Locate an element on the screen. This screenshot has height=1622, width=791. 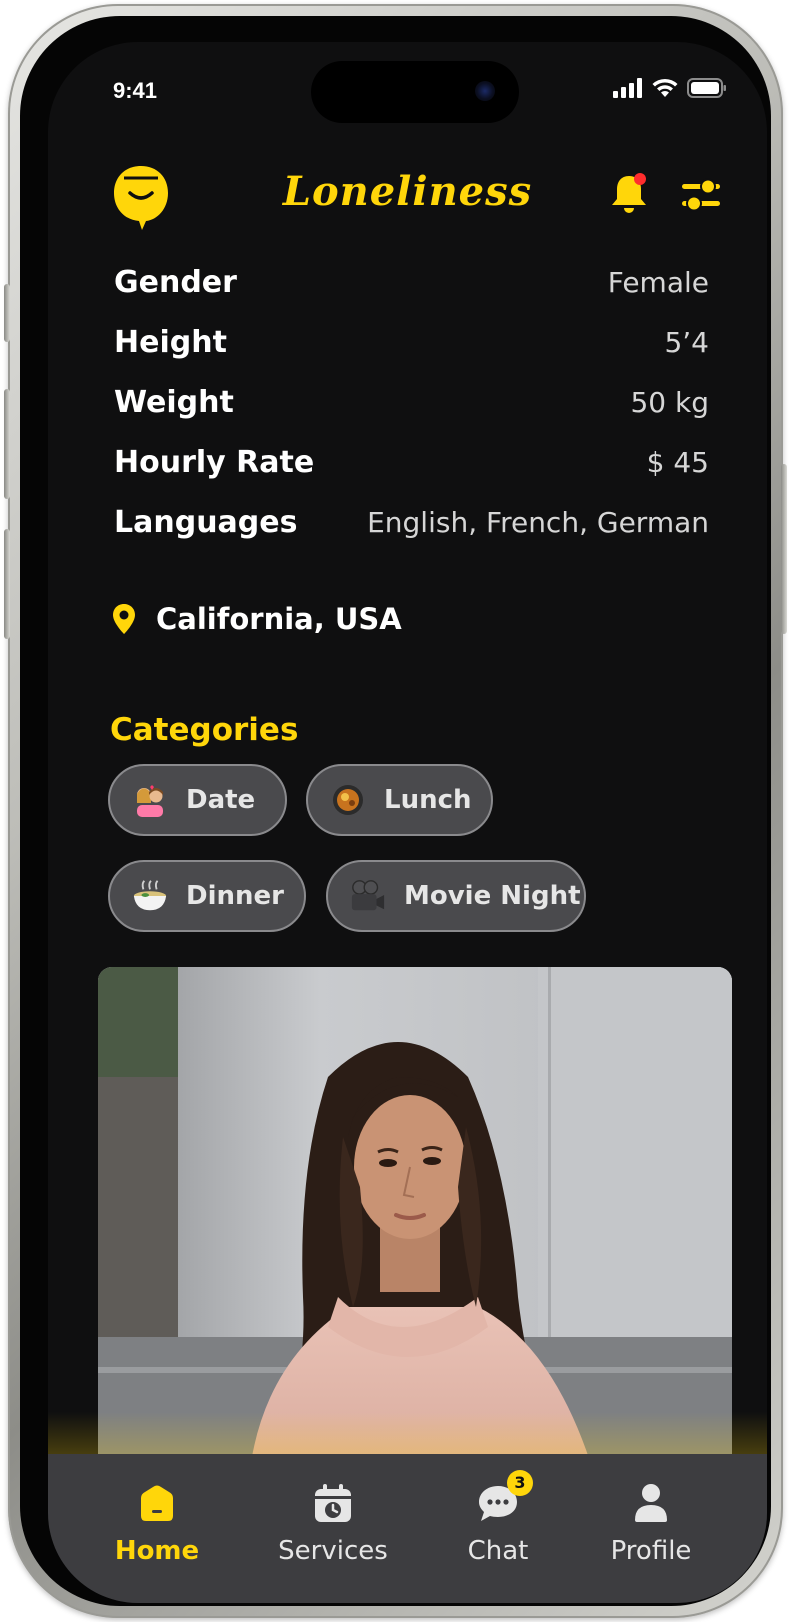
volume-up-button is located at coordinates (7, 444).